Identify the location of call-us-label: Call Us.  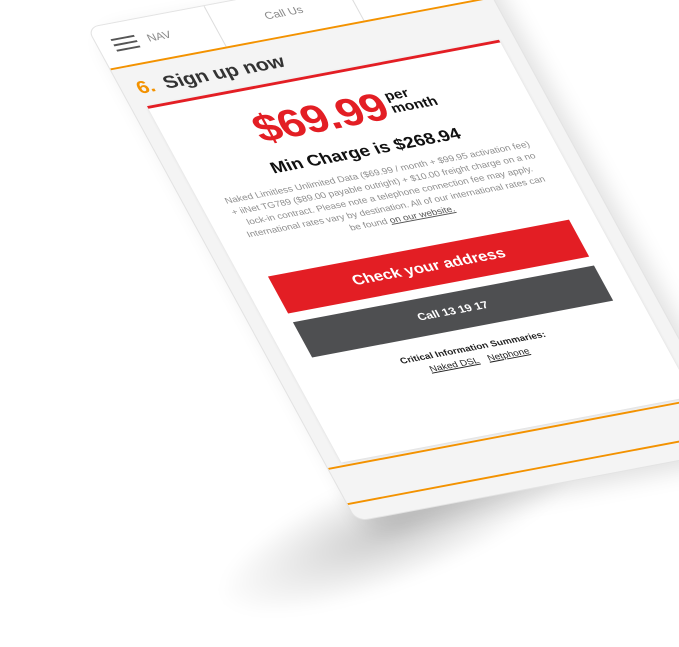
(284, 13).